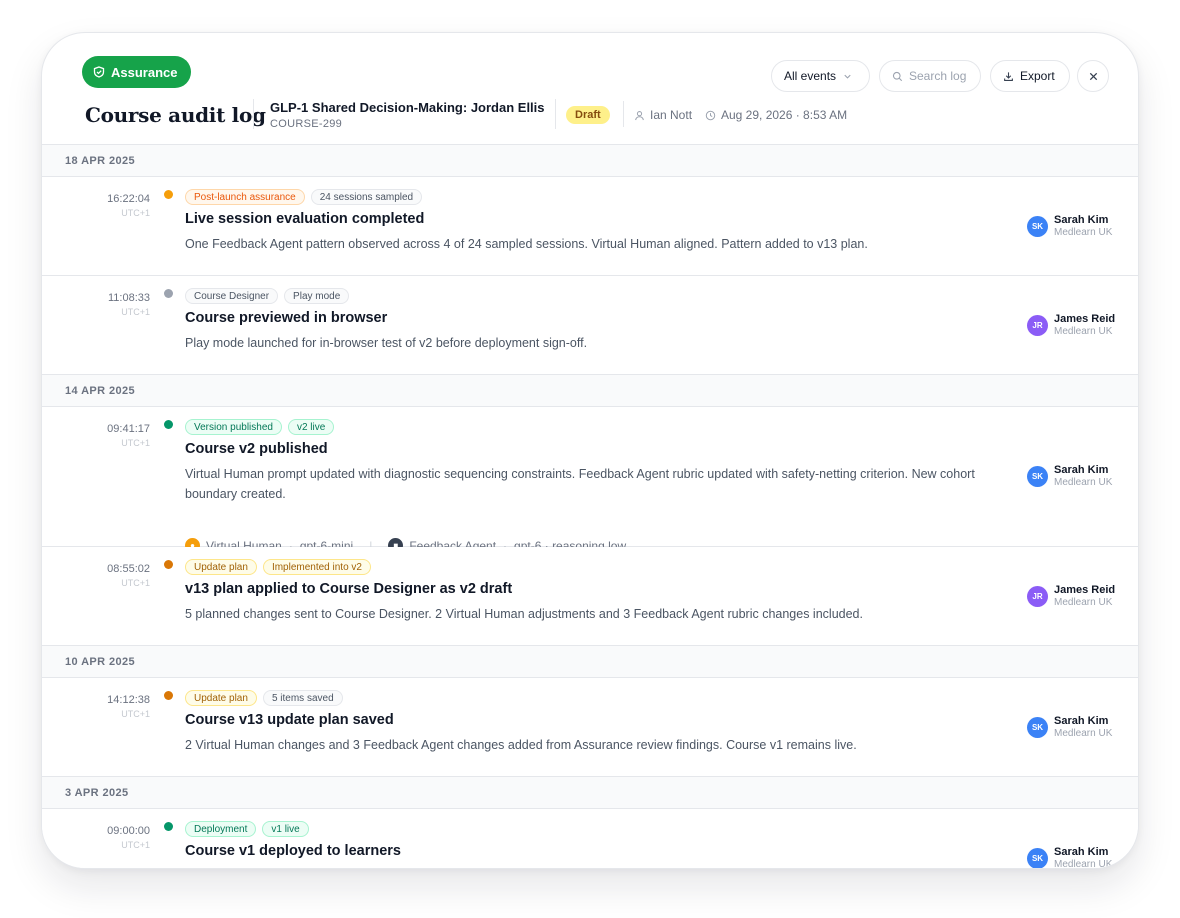 This screenshot has width=1180, height=918. What do you see at coordinates (302, 698) in the screenshot?
I see `event-tag: 5 items saved` at bounding box center [302, 698].